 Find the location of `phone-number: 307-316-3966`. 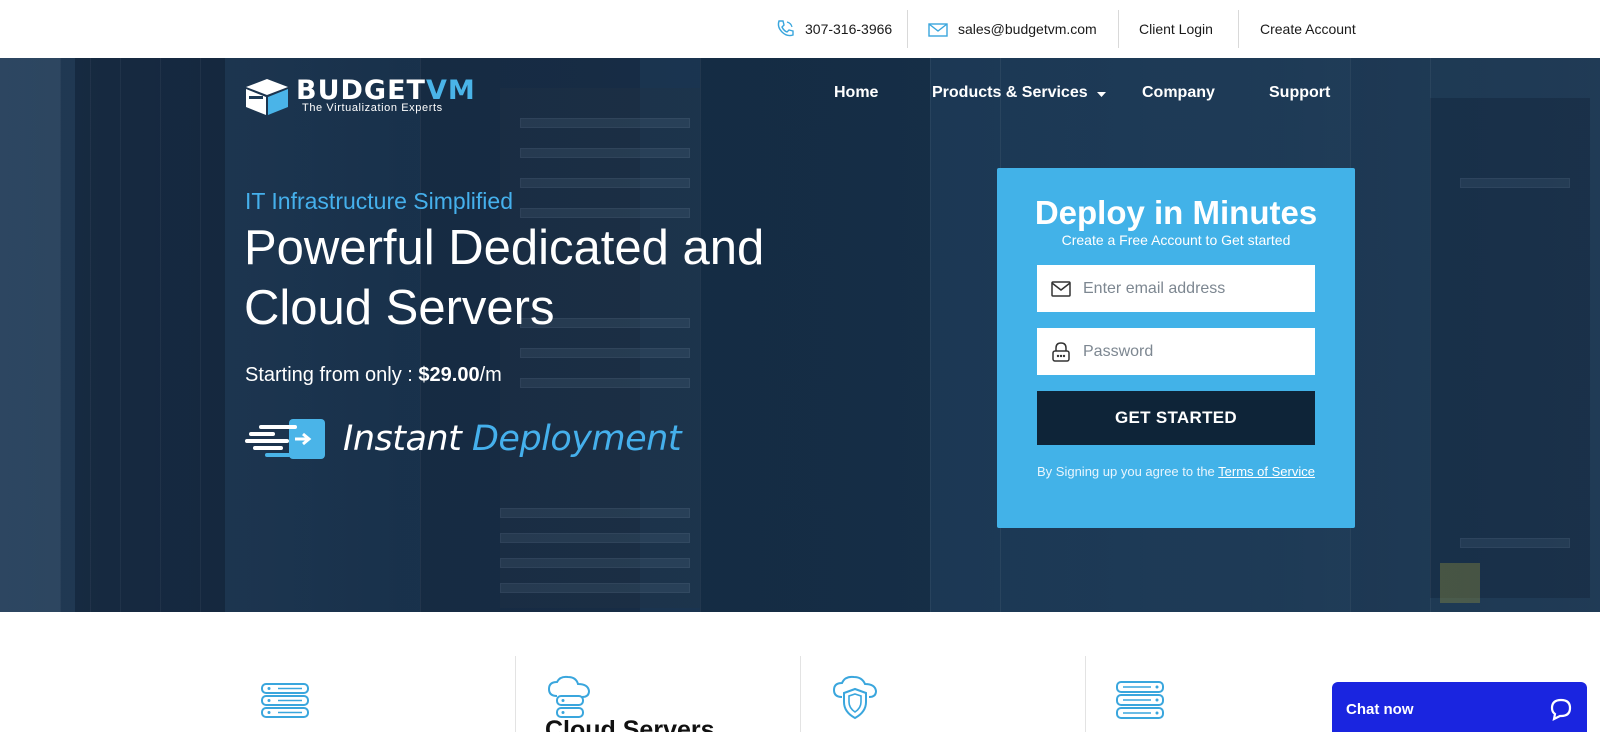

phone-number: 307-316-3966 is located at coordinates (849, 29).